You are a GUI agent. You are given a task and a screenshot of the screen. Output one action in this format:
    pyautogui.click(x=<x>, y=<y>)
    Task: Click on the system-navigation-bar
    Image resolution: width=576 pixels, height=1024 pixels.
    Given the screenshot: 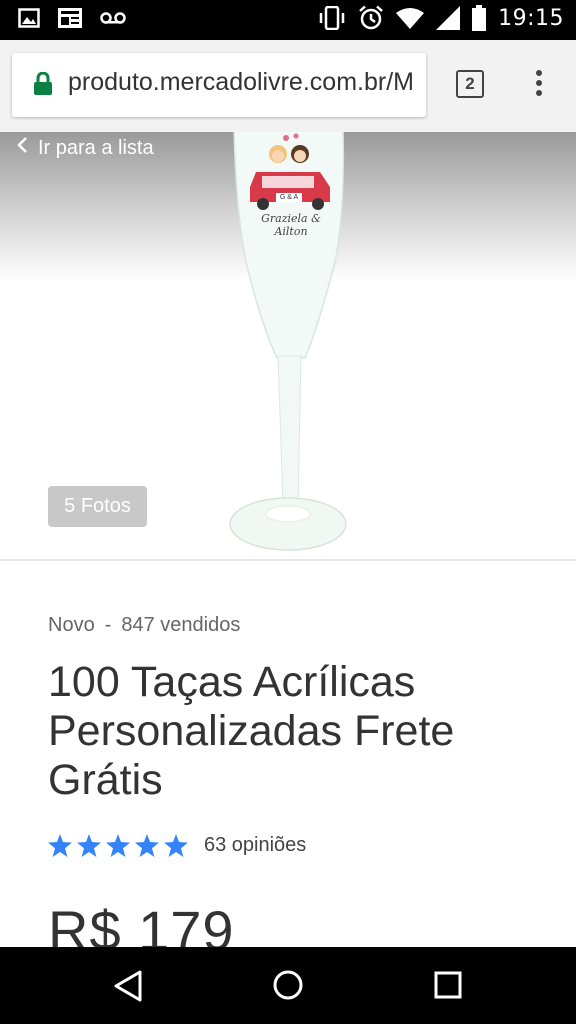 What is the action you would take?
    pyautogui.click(x=288, y=985)
    